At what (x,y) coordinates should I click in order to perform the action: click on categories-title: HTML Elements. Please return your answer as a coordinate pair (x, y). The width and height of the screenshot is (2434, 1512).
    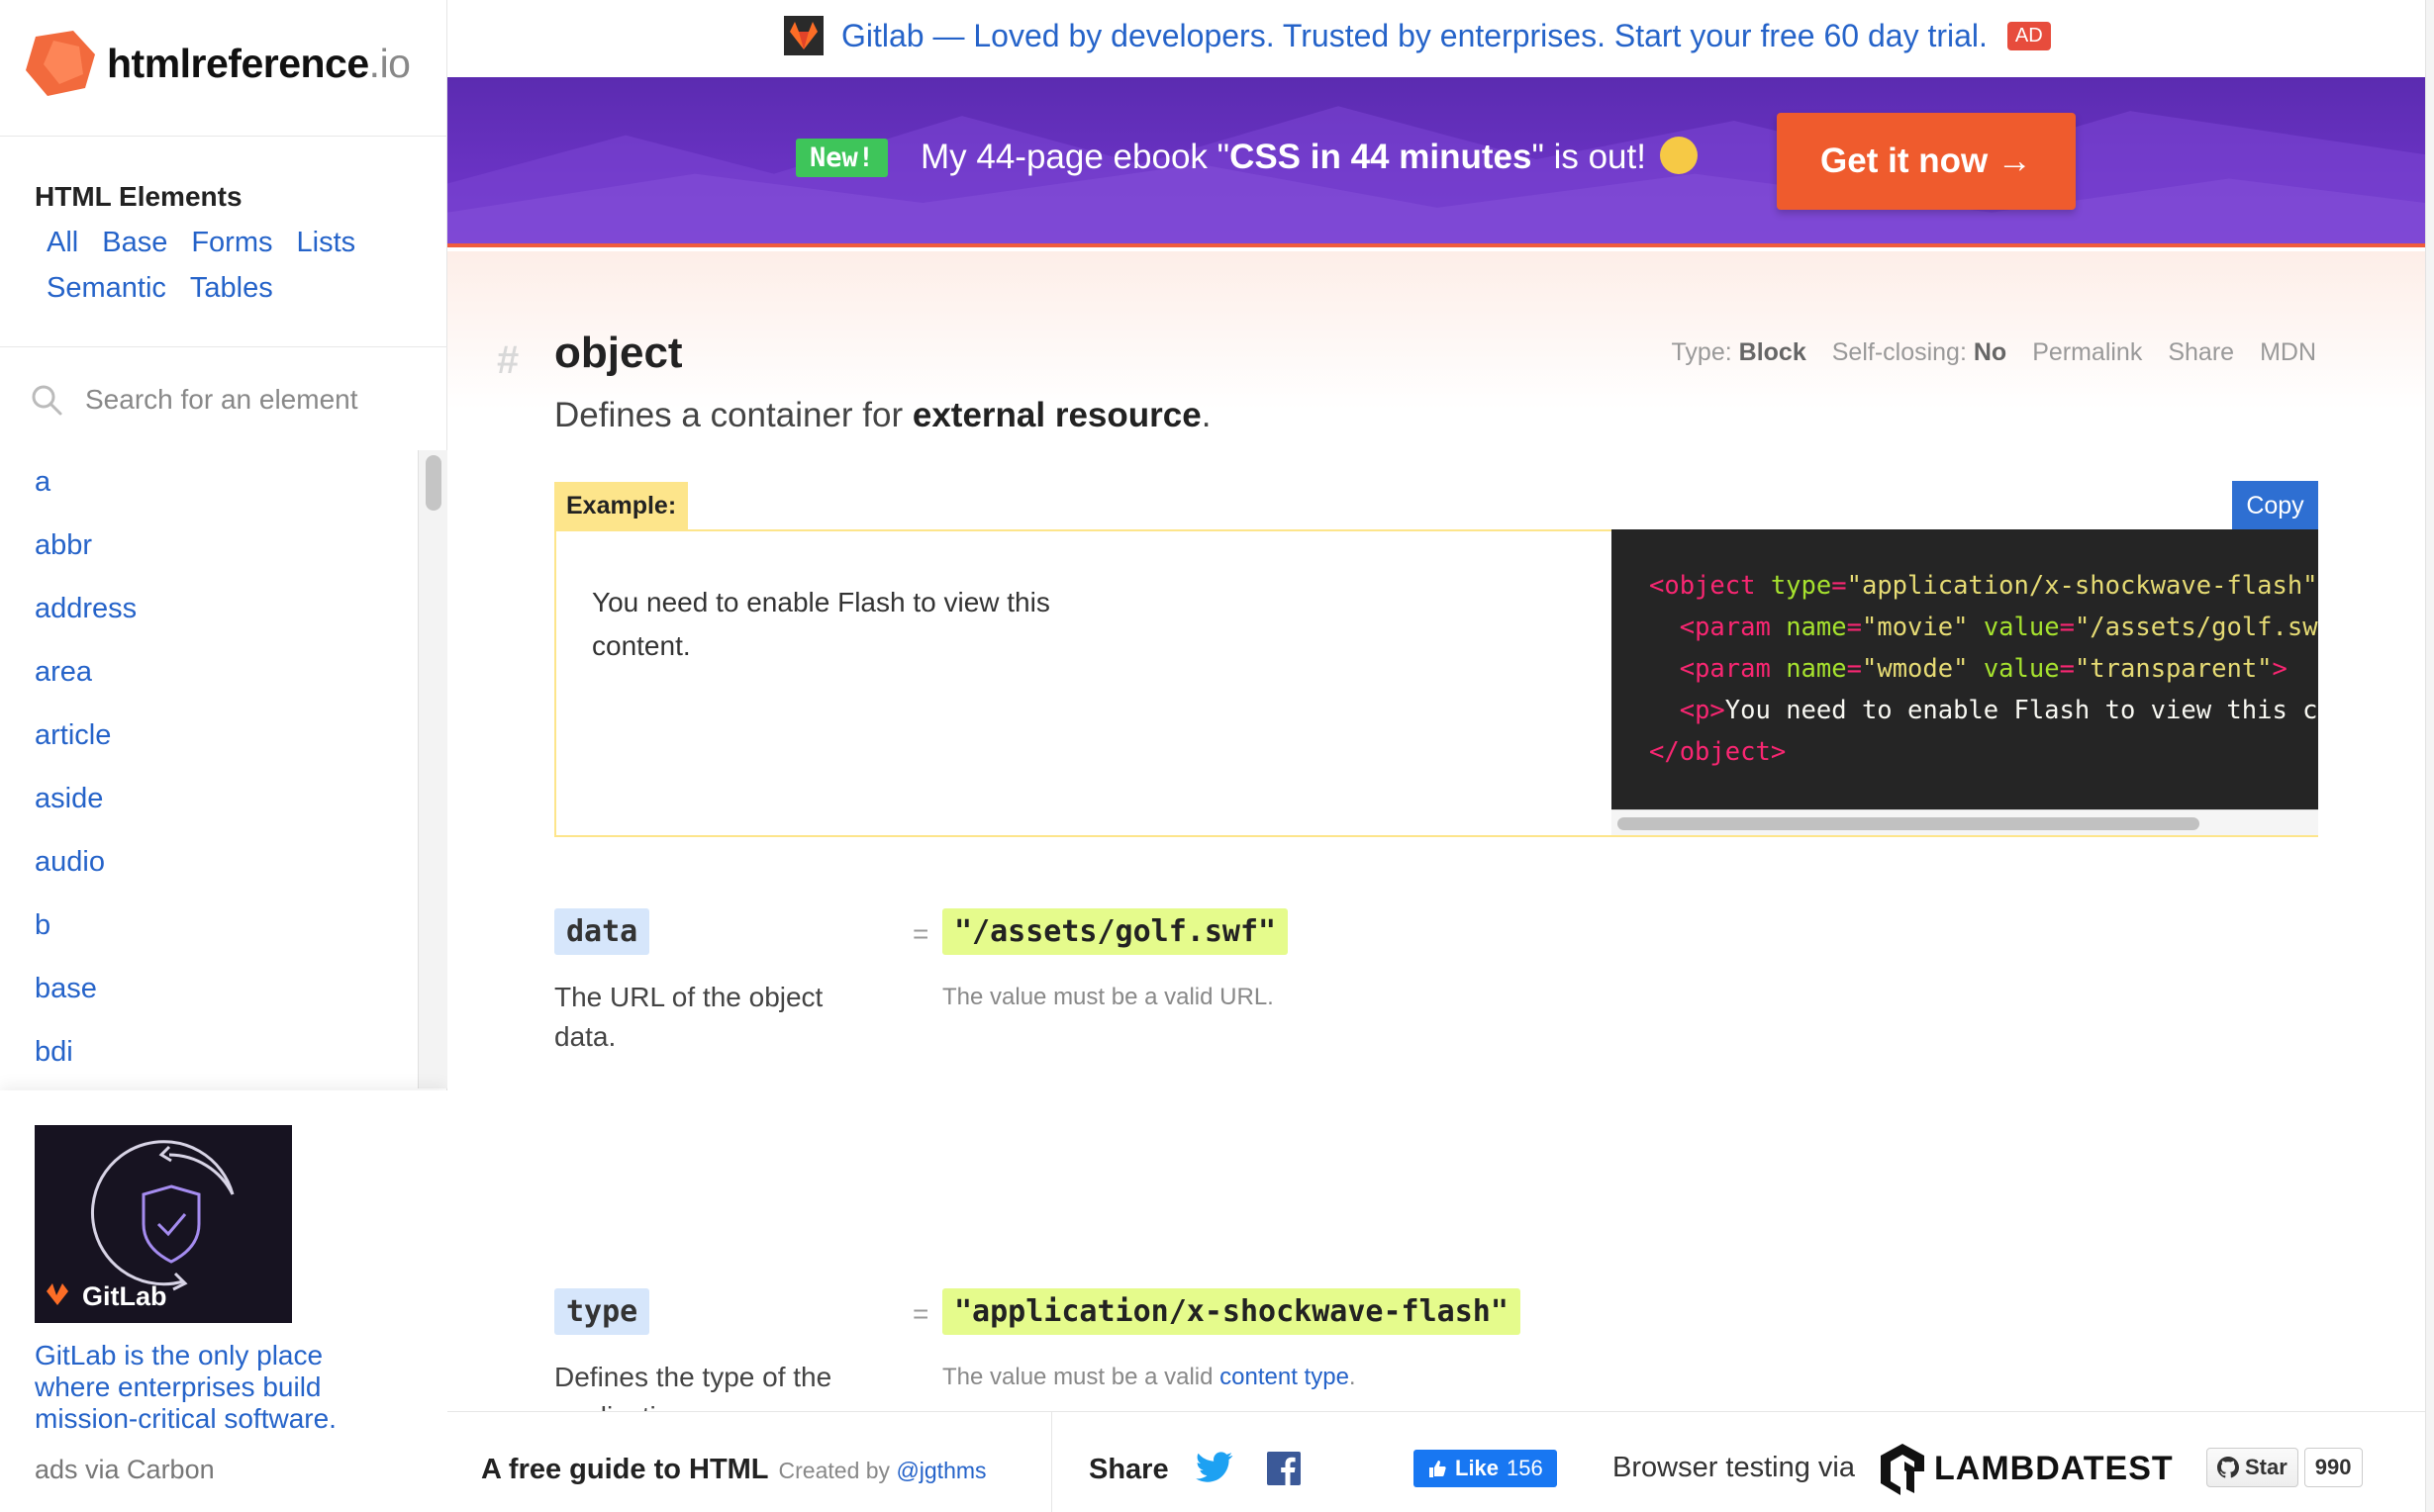
    Looking at the image, I should click on (139, 196).